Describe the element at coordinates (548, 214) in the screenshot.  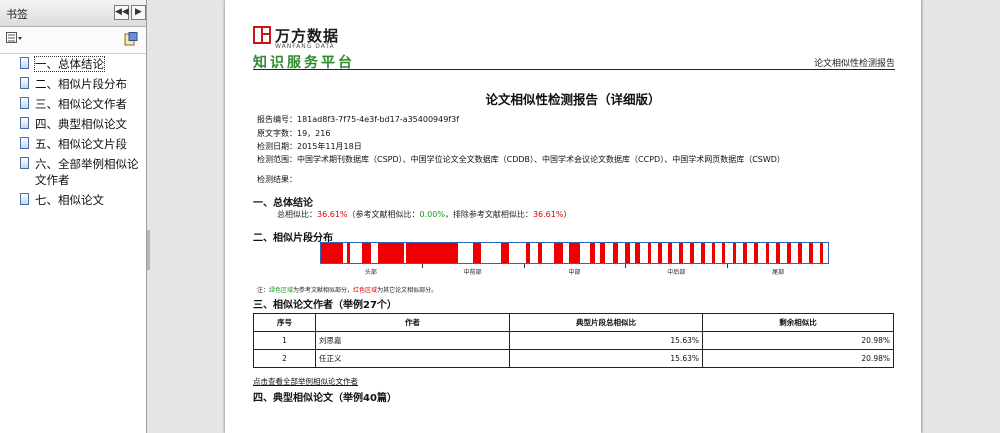
I see `excl-similarity-value: 36.61%` at that location.